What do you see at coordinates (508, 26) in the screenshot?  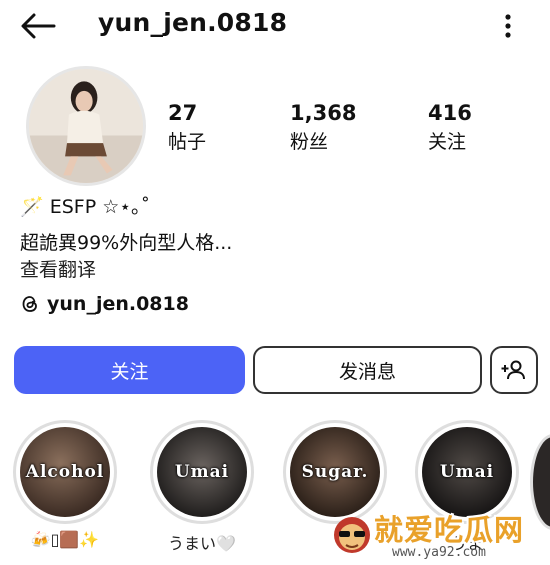 I see `more-options-icon` at bounding box center [508, 26].